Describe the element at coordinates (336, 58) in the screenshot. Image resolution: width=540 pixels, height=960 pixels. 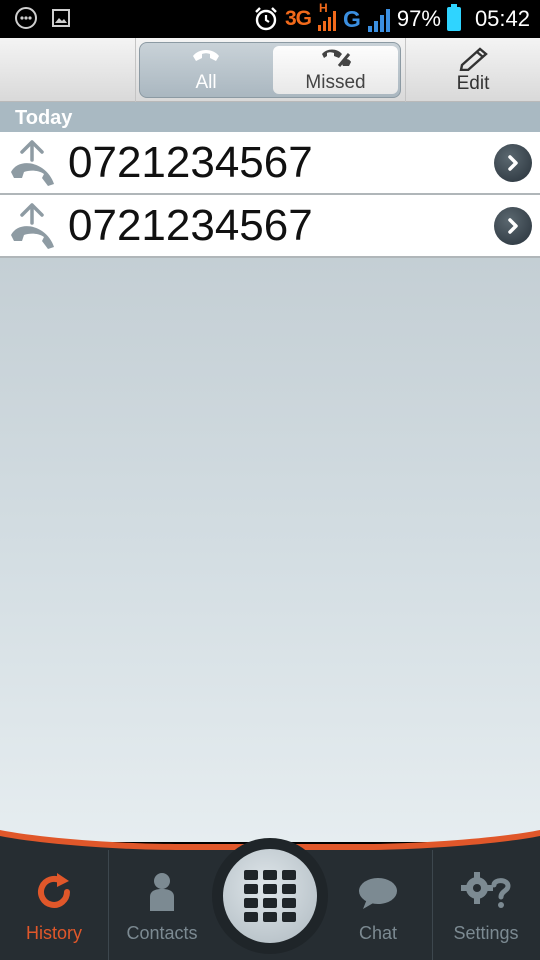
I see `missed-call-icon` at that location.